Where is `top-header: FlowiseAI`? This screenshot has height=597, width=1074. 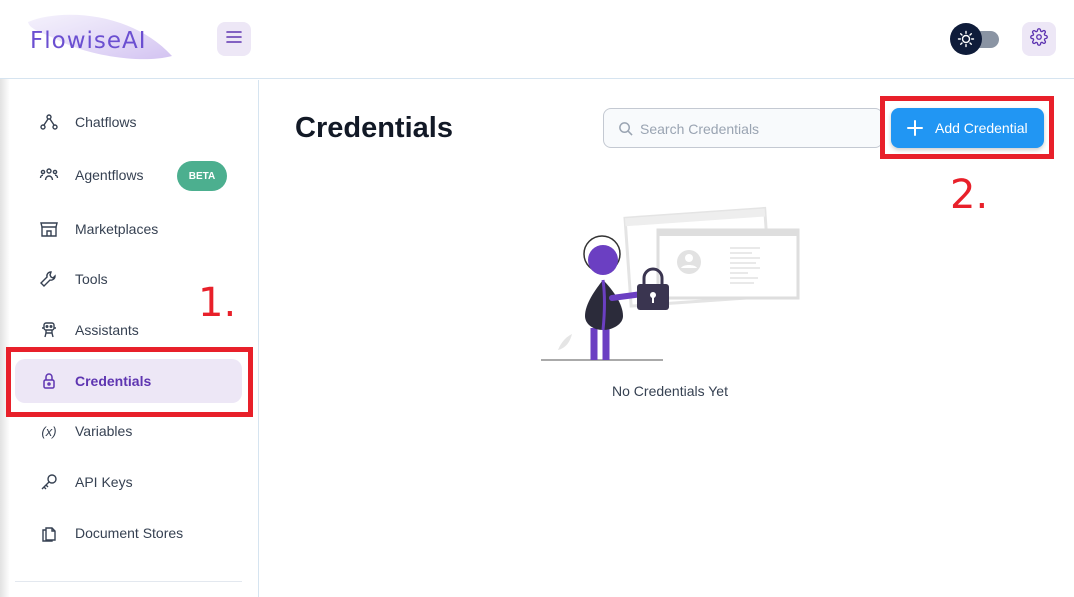
top-header: FlowiseAI is located at coordinates (537, 39).